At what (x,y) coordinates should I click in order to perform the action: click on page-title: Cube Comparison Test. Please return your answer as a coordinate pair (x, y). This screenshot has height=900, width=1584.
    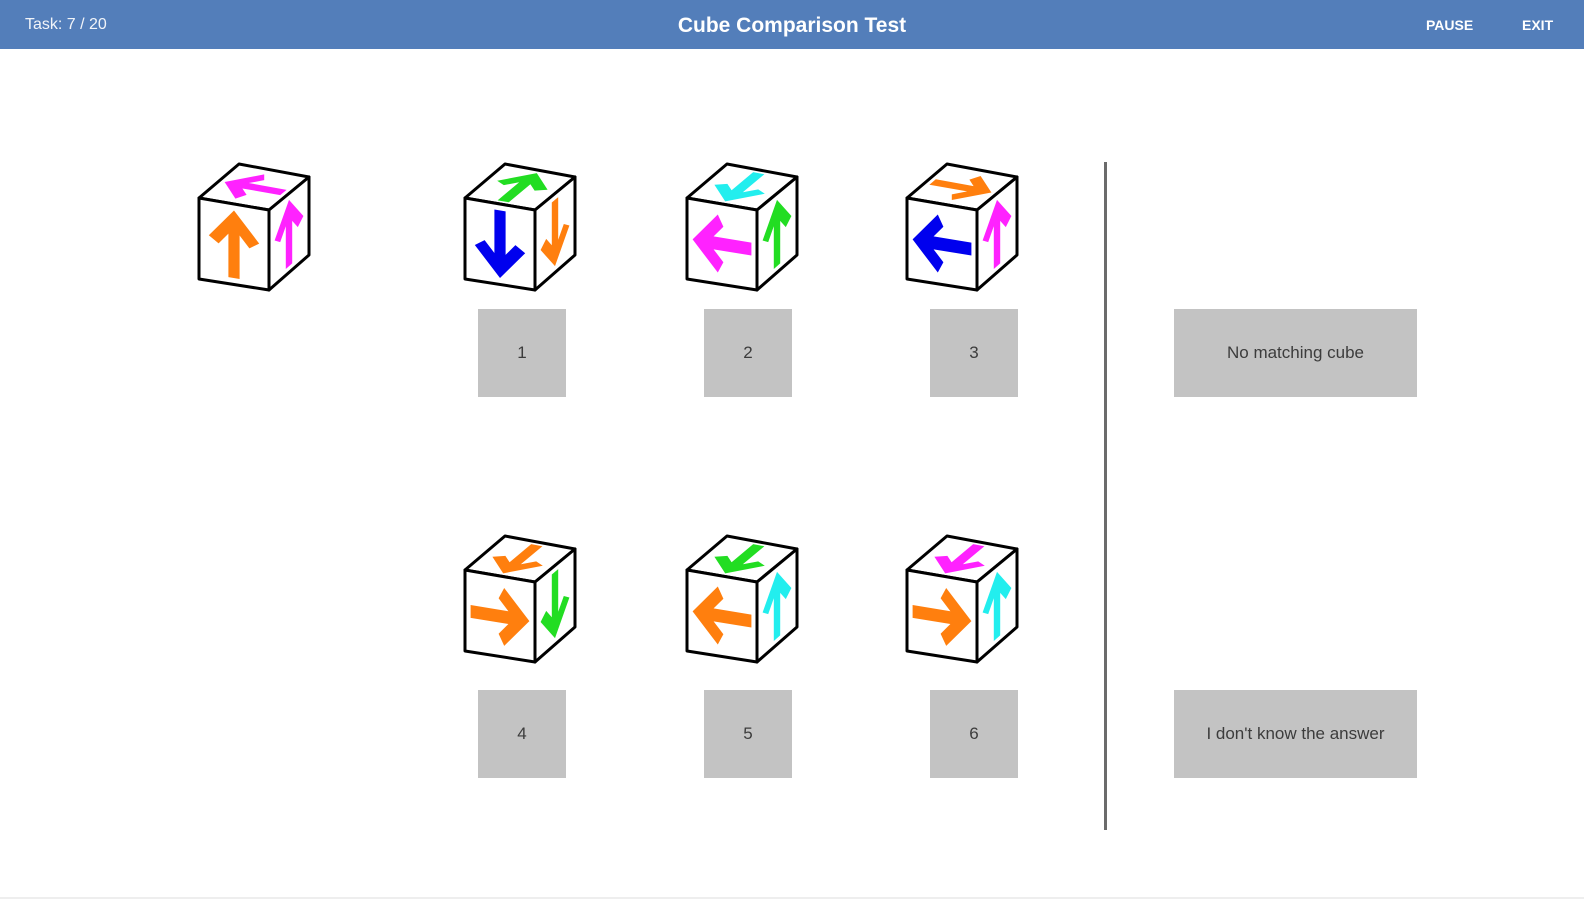
    Looking at the image, I should click on (792, 25).